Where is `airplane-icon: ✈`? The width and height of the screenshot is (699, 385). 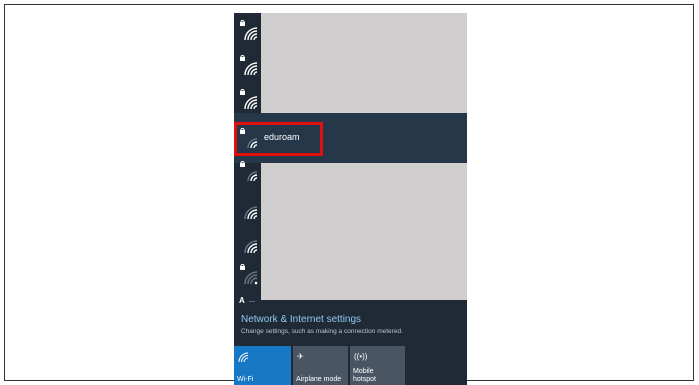 airplane-icon: ✈ is located at coordinates (300, 356).